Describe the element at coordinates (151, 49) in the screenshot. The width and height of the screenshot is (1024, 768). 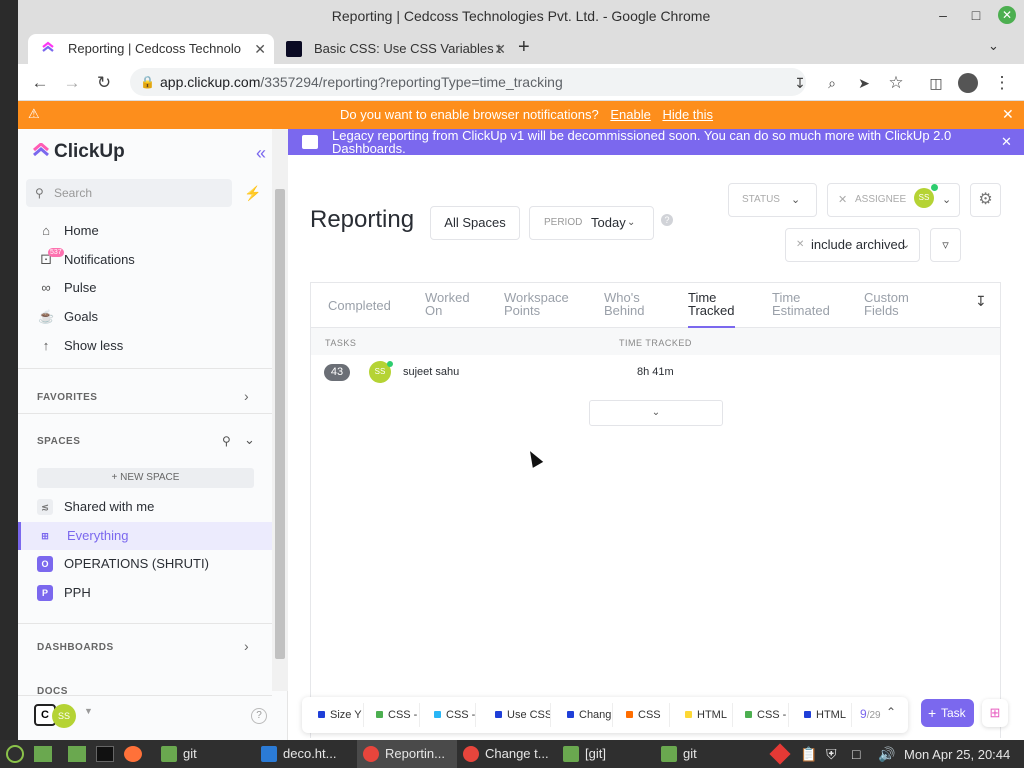
I see `tab-reporting: Reporting | Cedcoss Technolo ✕` at that location.